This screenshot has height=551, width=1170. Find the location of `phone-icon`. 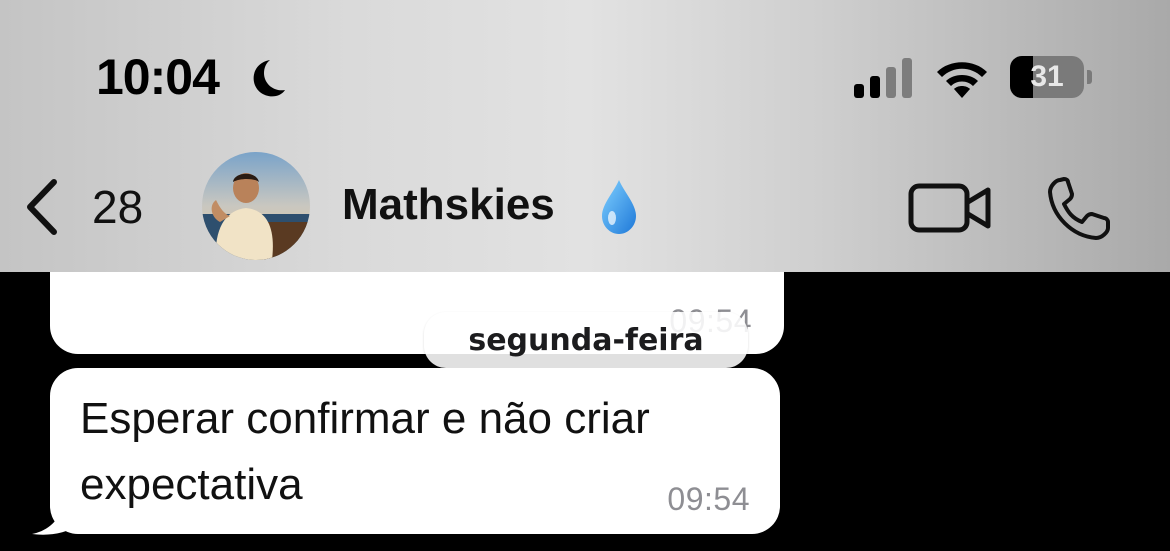

phone-icon is located at coordinates (1079, 209).